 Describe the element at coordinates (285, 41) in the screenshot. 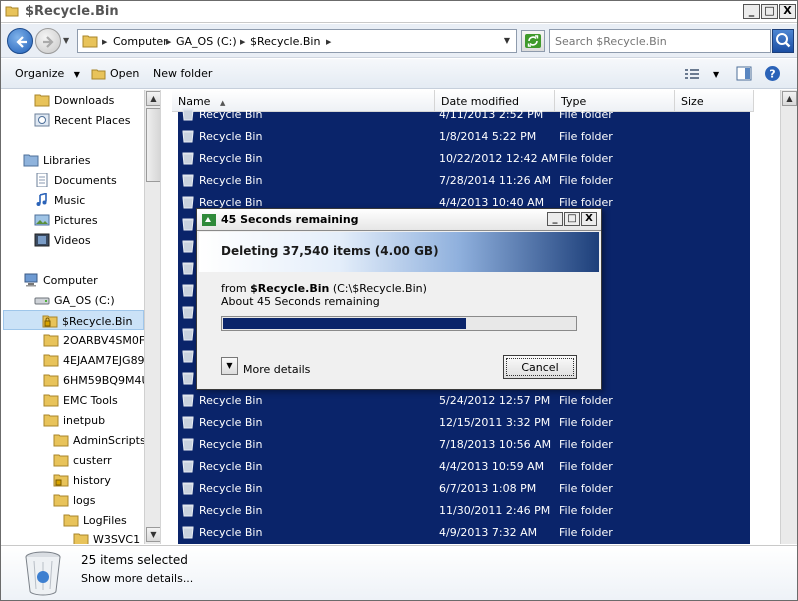

I see `crumb-recycle-bin: $Recycle.Bin` at that location.